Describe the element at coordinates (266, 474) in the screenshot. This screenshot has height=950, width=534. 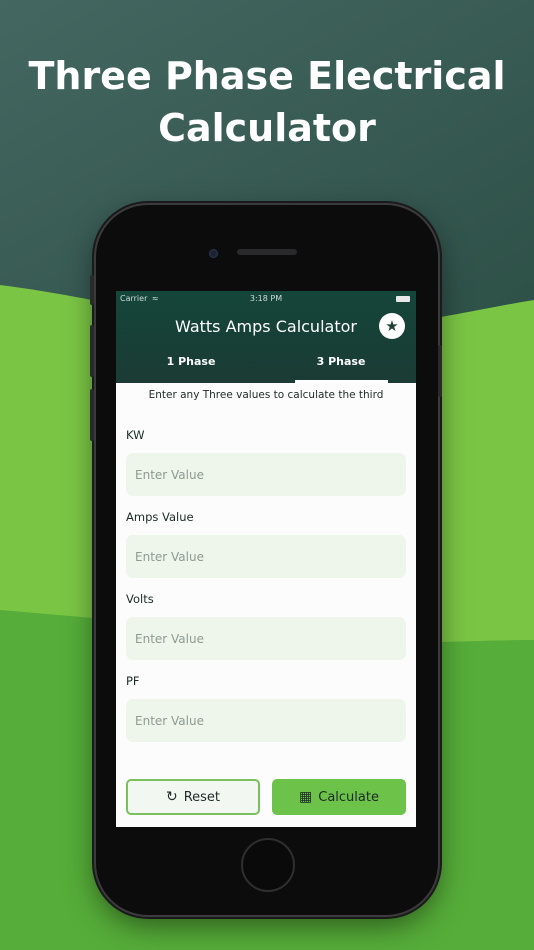
I see `kw-input` at that location.